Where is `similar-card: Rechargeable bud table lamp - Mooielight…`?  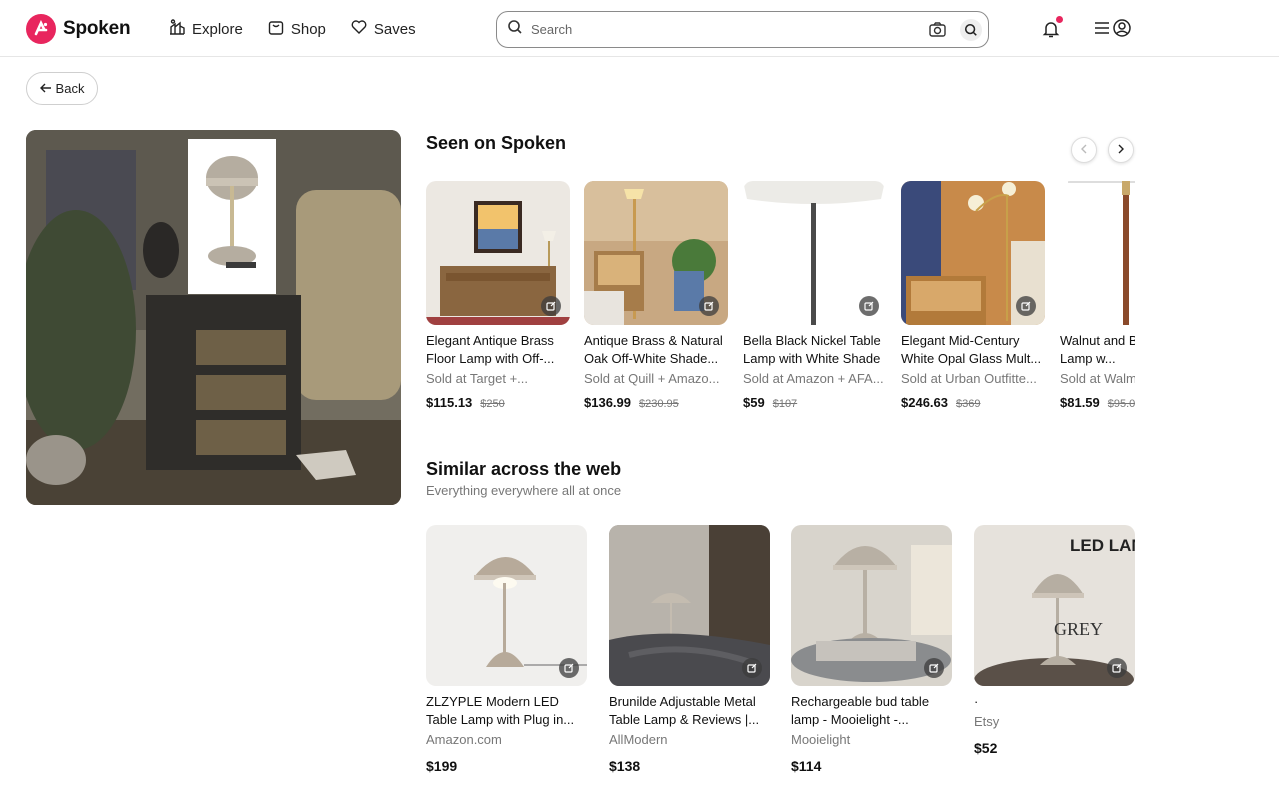 similar-card: Rechargeable bud table lamp - Mooielight… is located at coordinates (871, 655).